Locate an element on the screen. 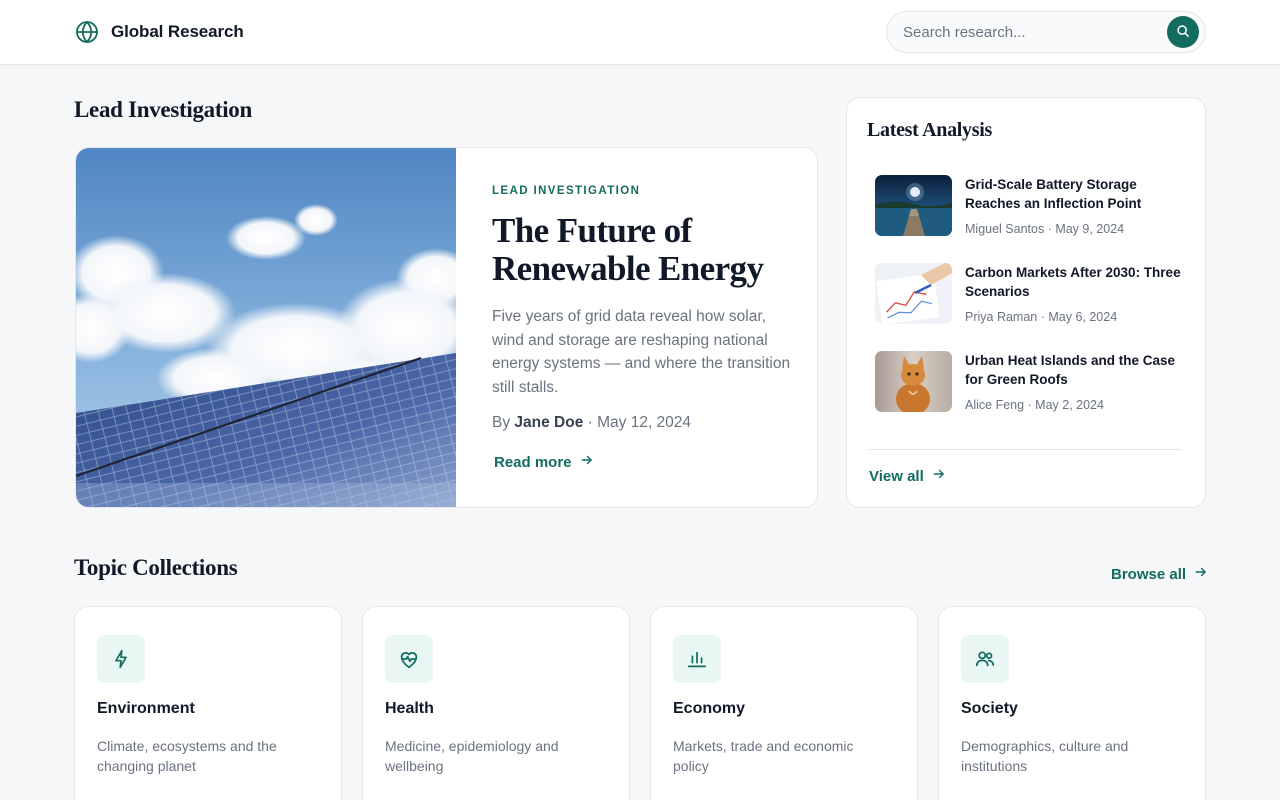 This screenshot has height=800, width=1280. search-bar is located at coordinates (1046, 32).